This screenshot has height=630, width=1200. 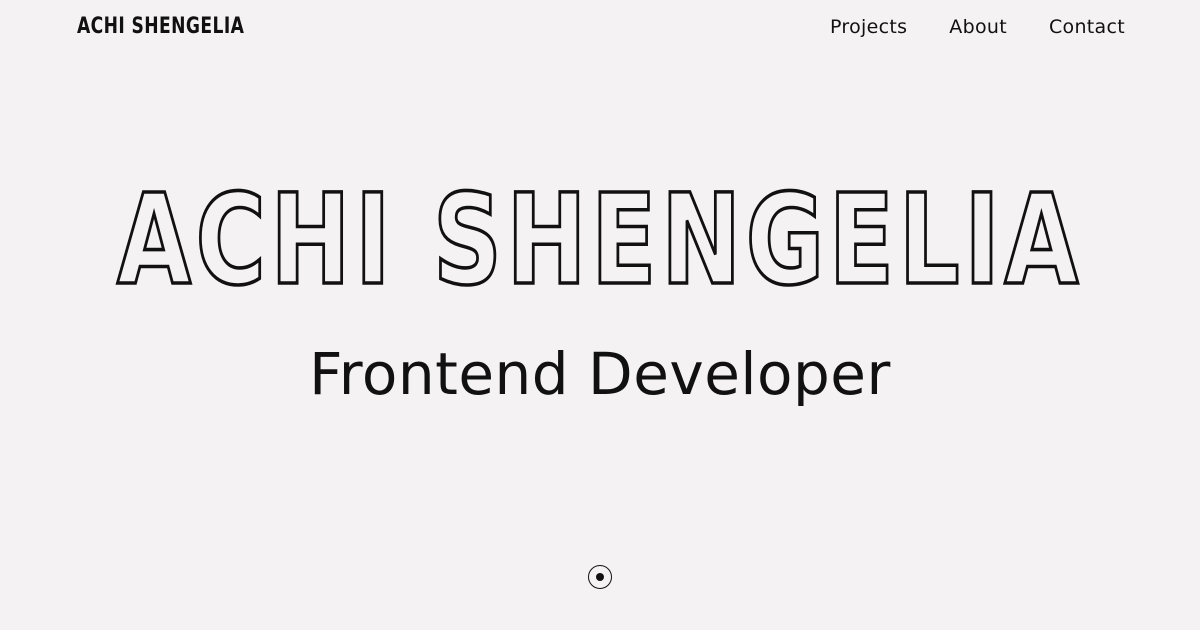 What do you see at coordinates (600, 374) in the screenshot?
I see `hero-subtitle: Frontend Developer` at bounding box center [600, 374].